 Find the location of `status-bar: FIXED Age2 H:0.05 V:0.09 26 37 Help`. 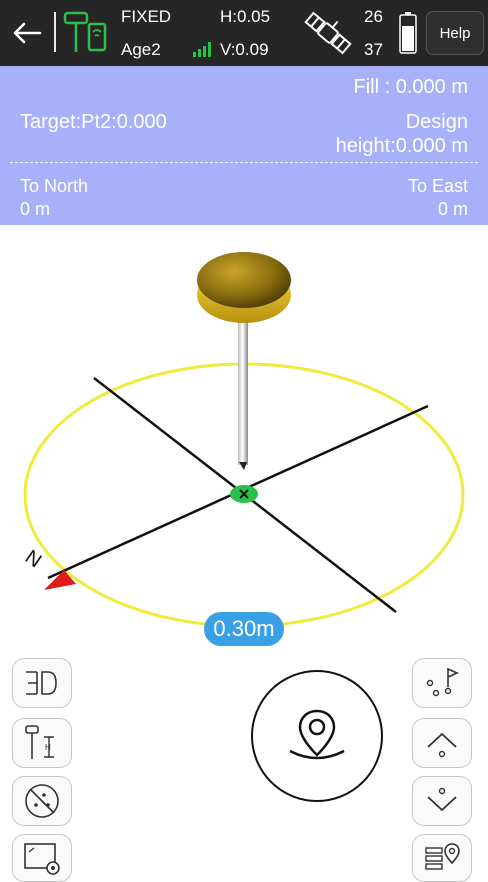

status-bar: FIXED Age2 H:0.05 V:0.09 26 37 Help is located at coordinates (244, 33).